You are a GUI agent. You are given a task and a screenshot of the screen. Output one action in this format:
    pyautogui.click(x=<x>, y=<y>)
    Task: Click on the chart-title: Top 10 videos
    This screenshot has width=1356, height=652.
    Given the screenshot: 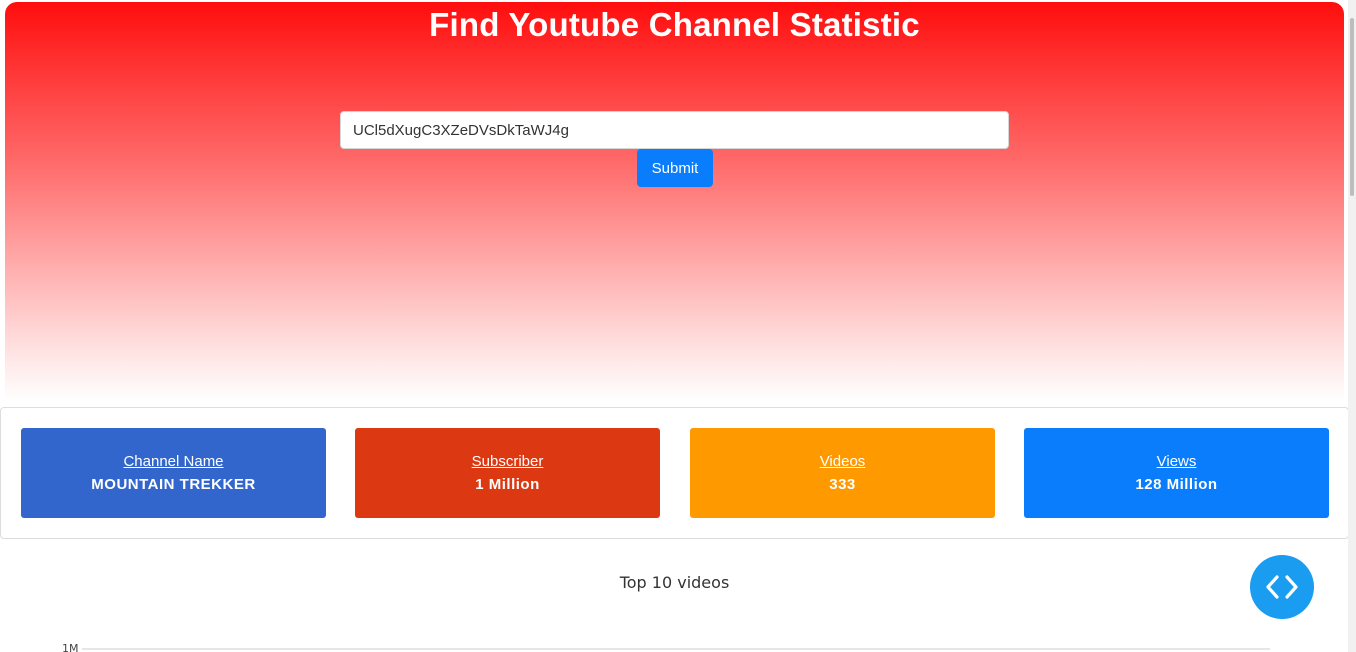 What is the action you would take?
    pyautogui.click(x=674, y=582)
    